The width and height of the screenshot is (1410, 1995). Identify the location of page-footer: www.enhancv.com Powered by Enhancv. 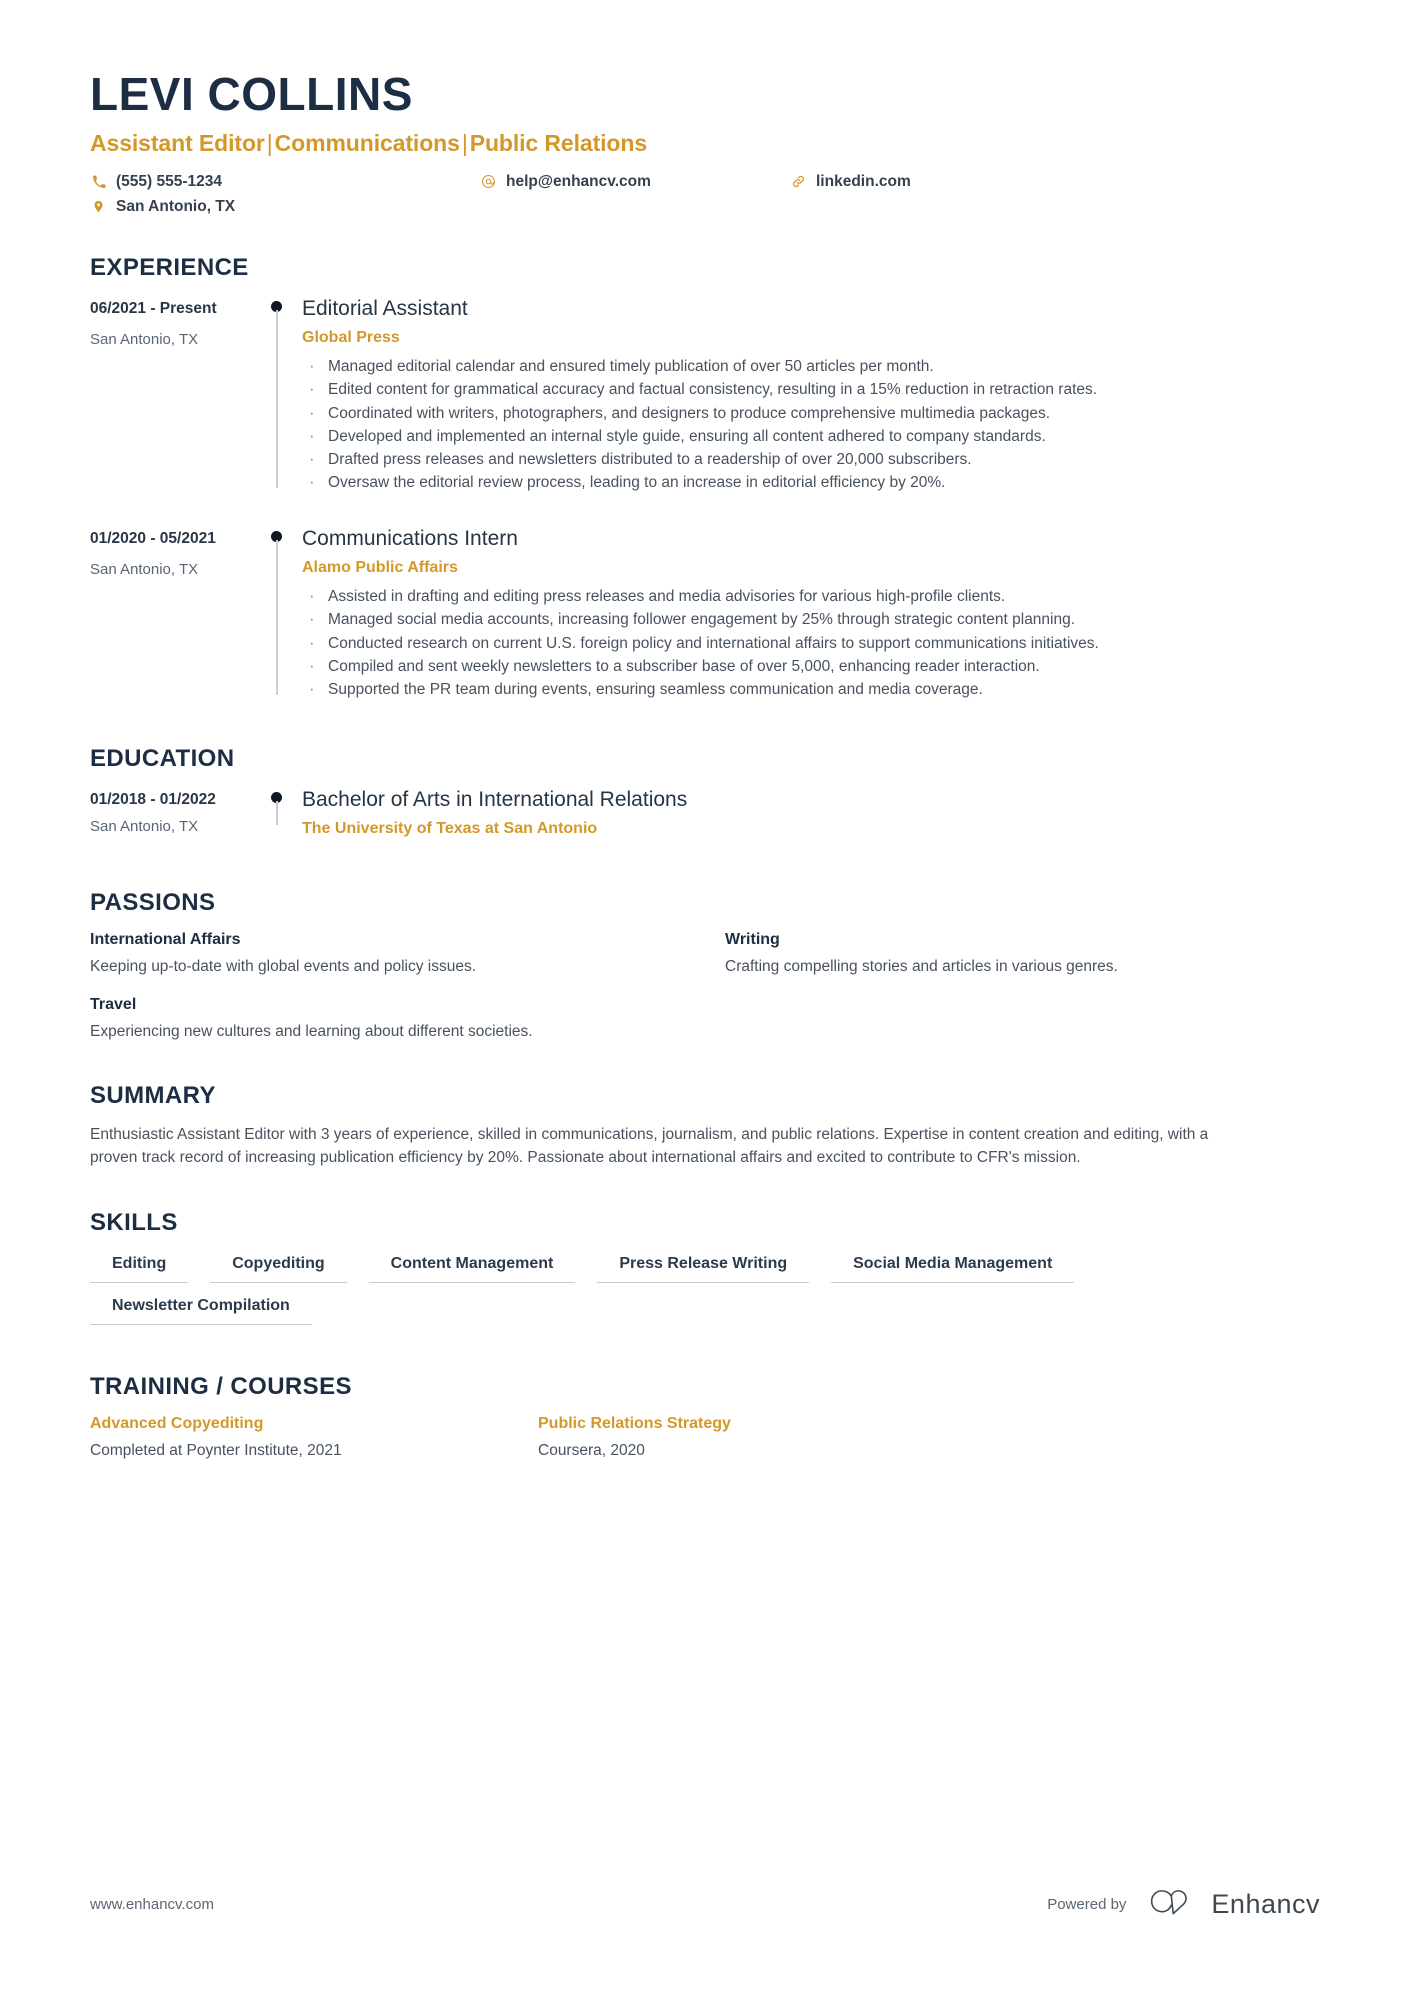
(705, 1904).